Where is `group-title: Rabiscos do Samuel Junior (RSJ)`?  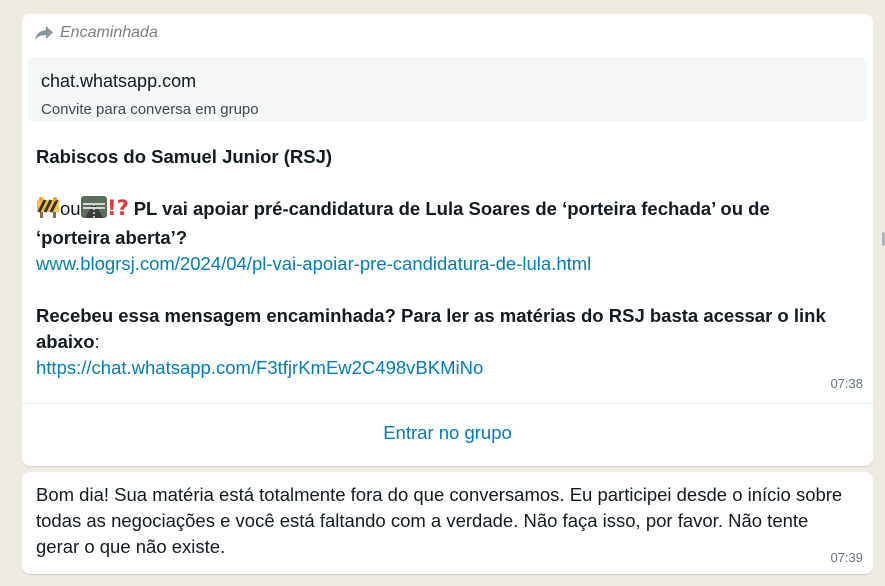
group-title: Rabiscos do Samuel Junior (RSJ) is located at coordinates (184, 156).